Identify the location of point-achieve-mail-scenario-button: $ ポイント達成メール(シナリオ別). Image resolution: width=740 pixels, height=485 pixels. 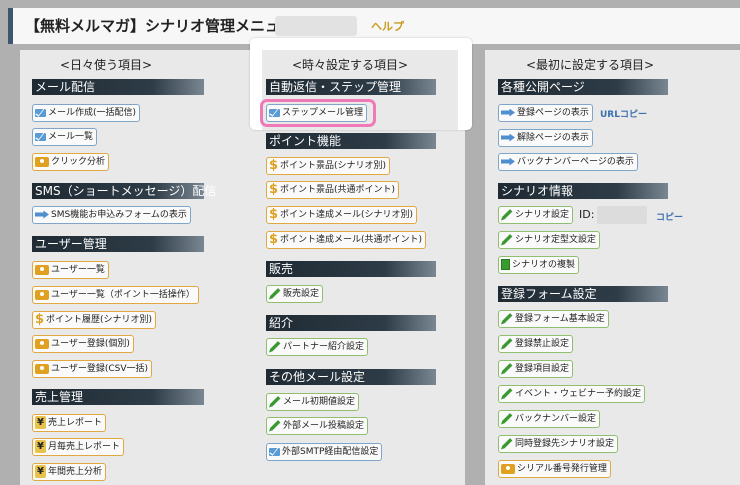
(342, 215).